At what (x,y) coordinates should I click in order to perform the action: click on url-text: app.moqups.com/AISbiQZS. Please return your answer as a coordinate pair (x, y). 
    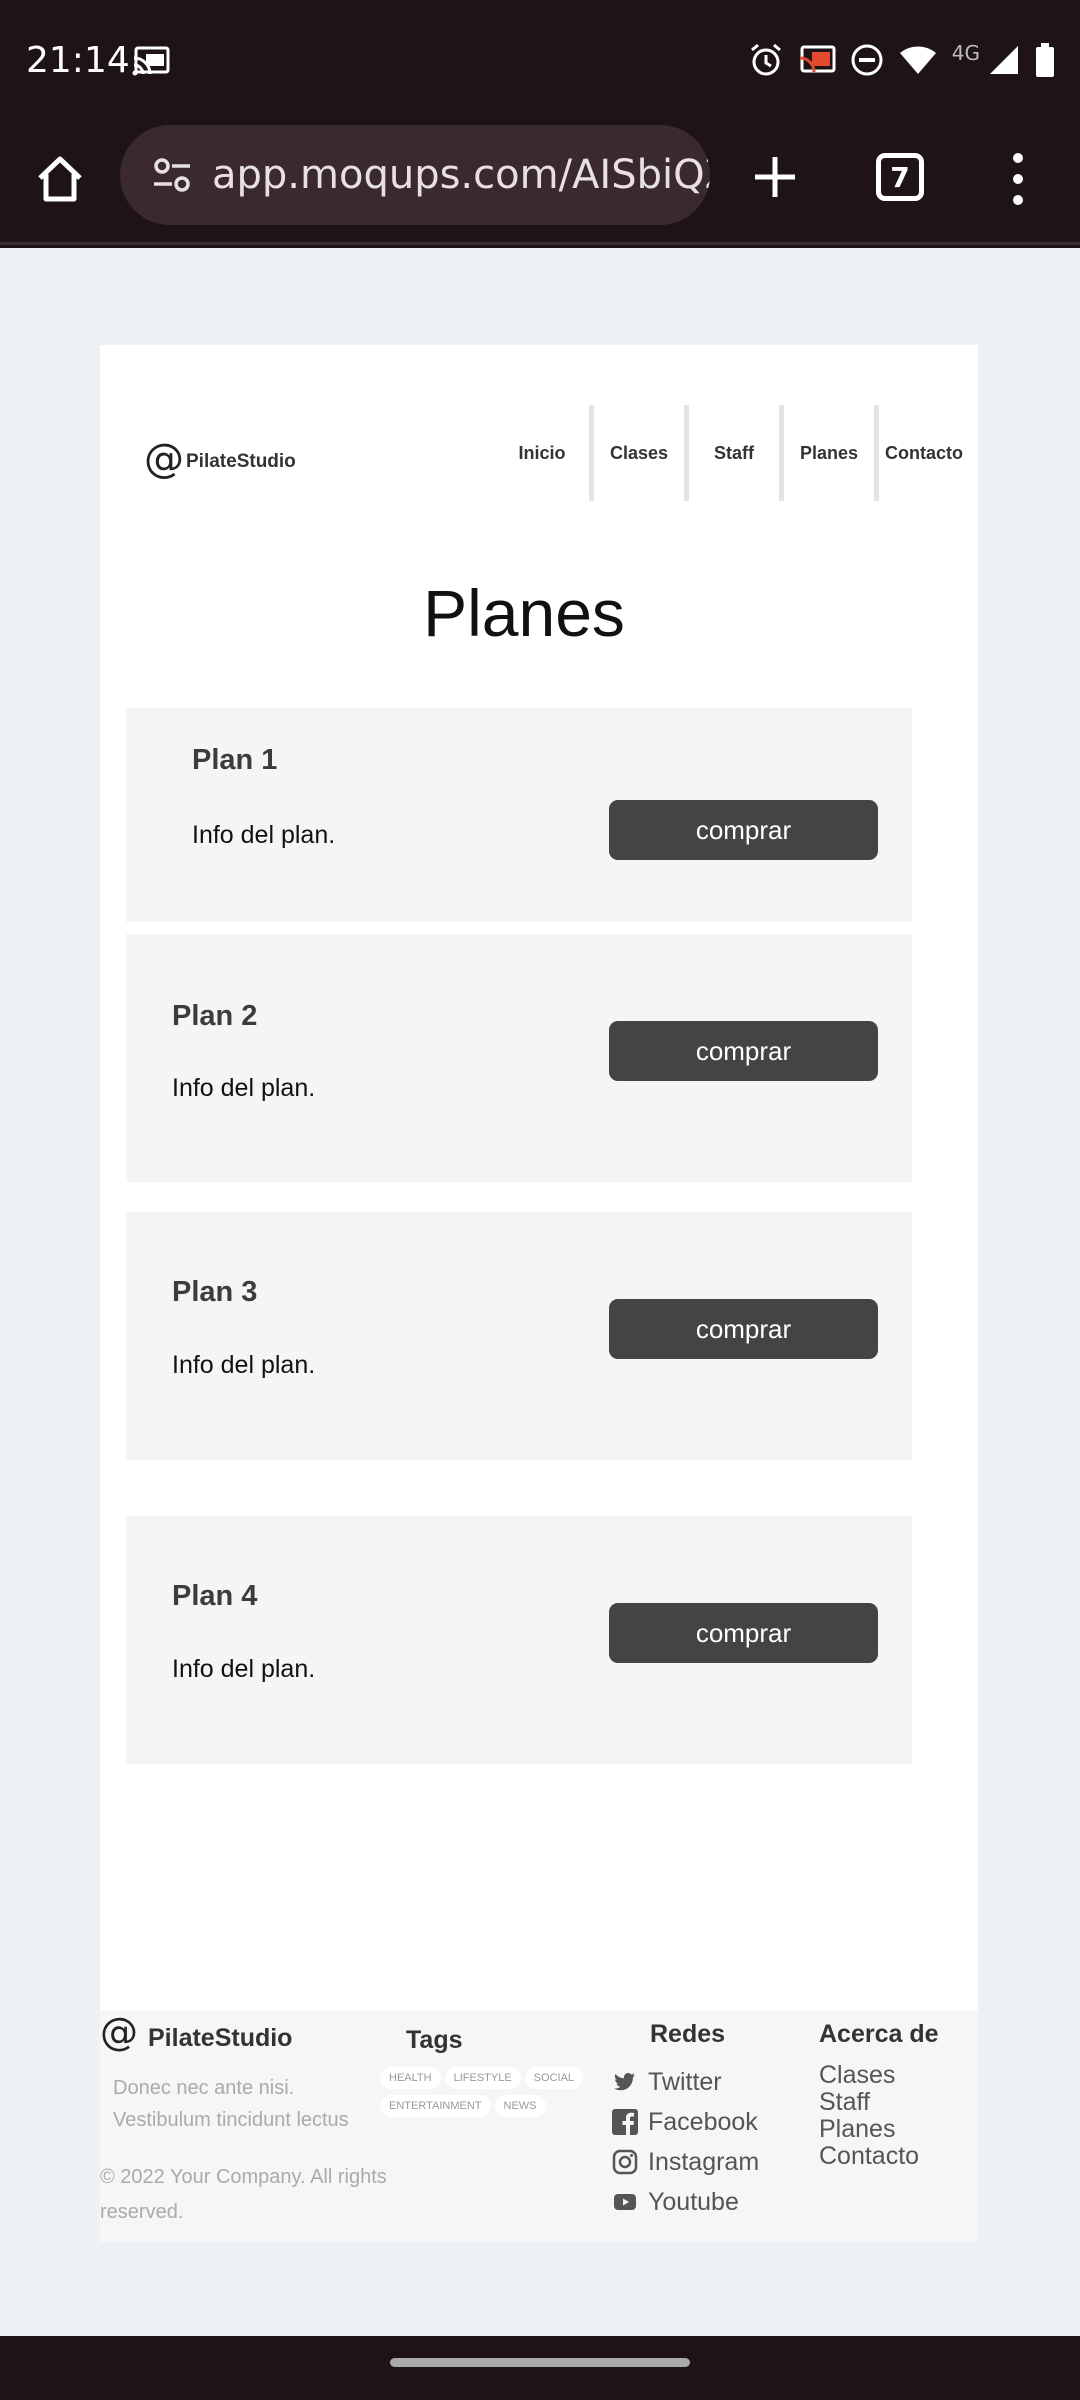
    Looking at the image, I should click on (461, 175).